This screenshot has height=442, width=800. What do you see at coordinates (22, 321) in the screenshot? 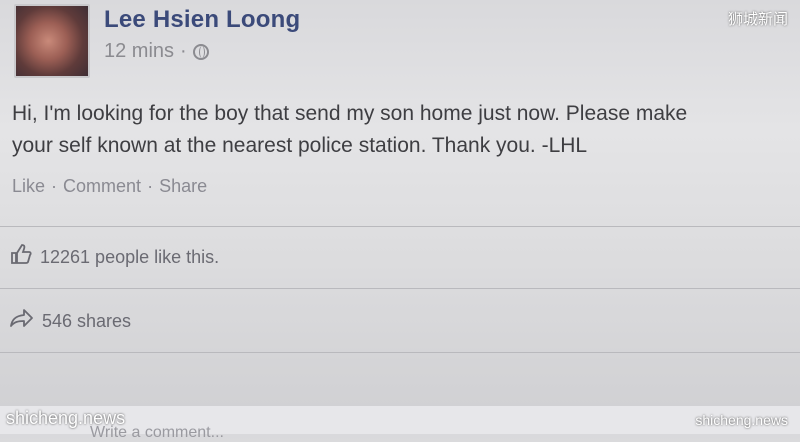
I see `share-arrow-icon` at bounding box center [22, 321].